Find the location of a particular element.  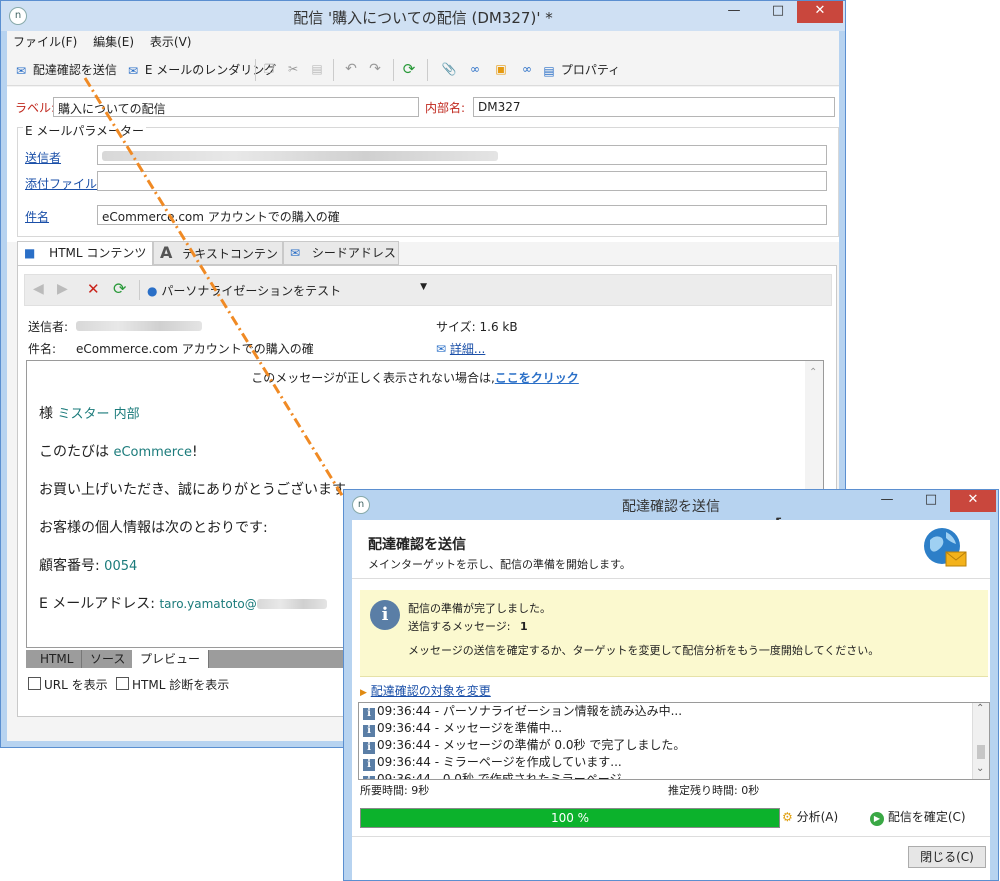

scroll-up-icon: ⌃ is located at coordinates (980, 708).